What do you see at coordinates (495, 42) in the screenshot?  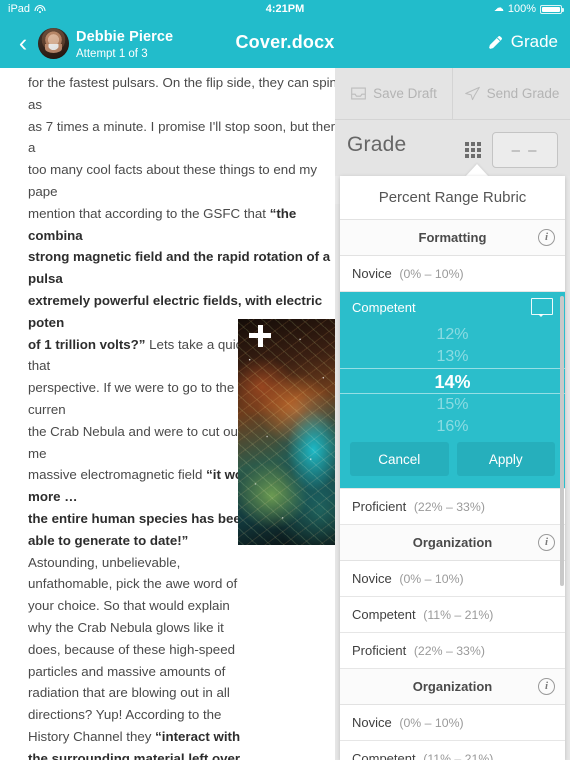 I see `pencil-icon` at bounding box center [495, 42].